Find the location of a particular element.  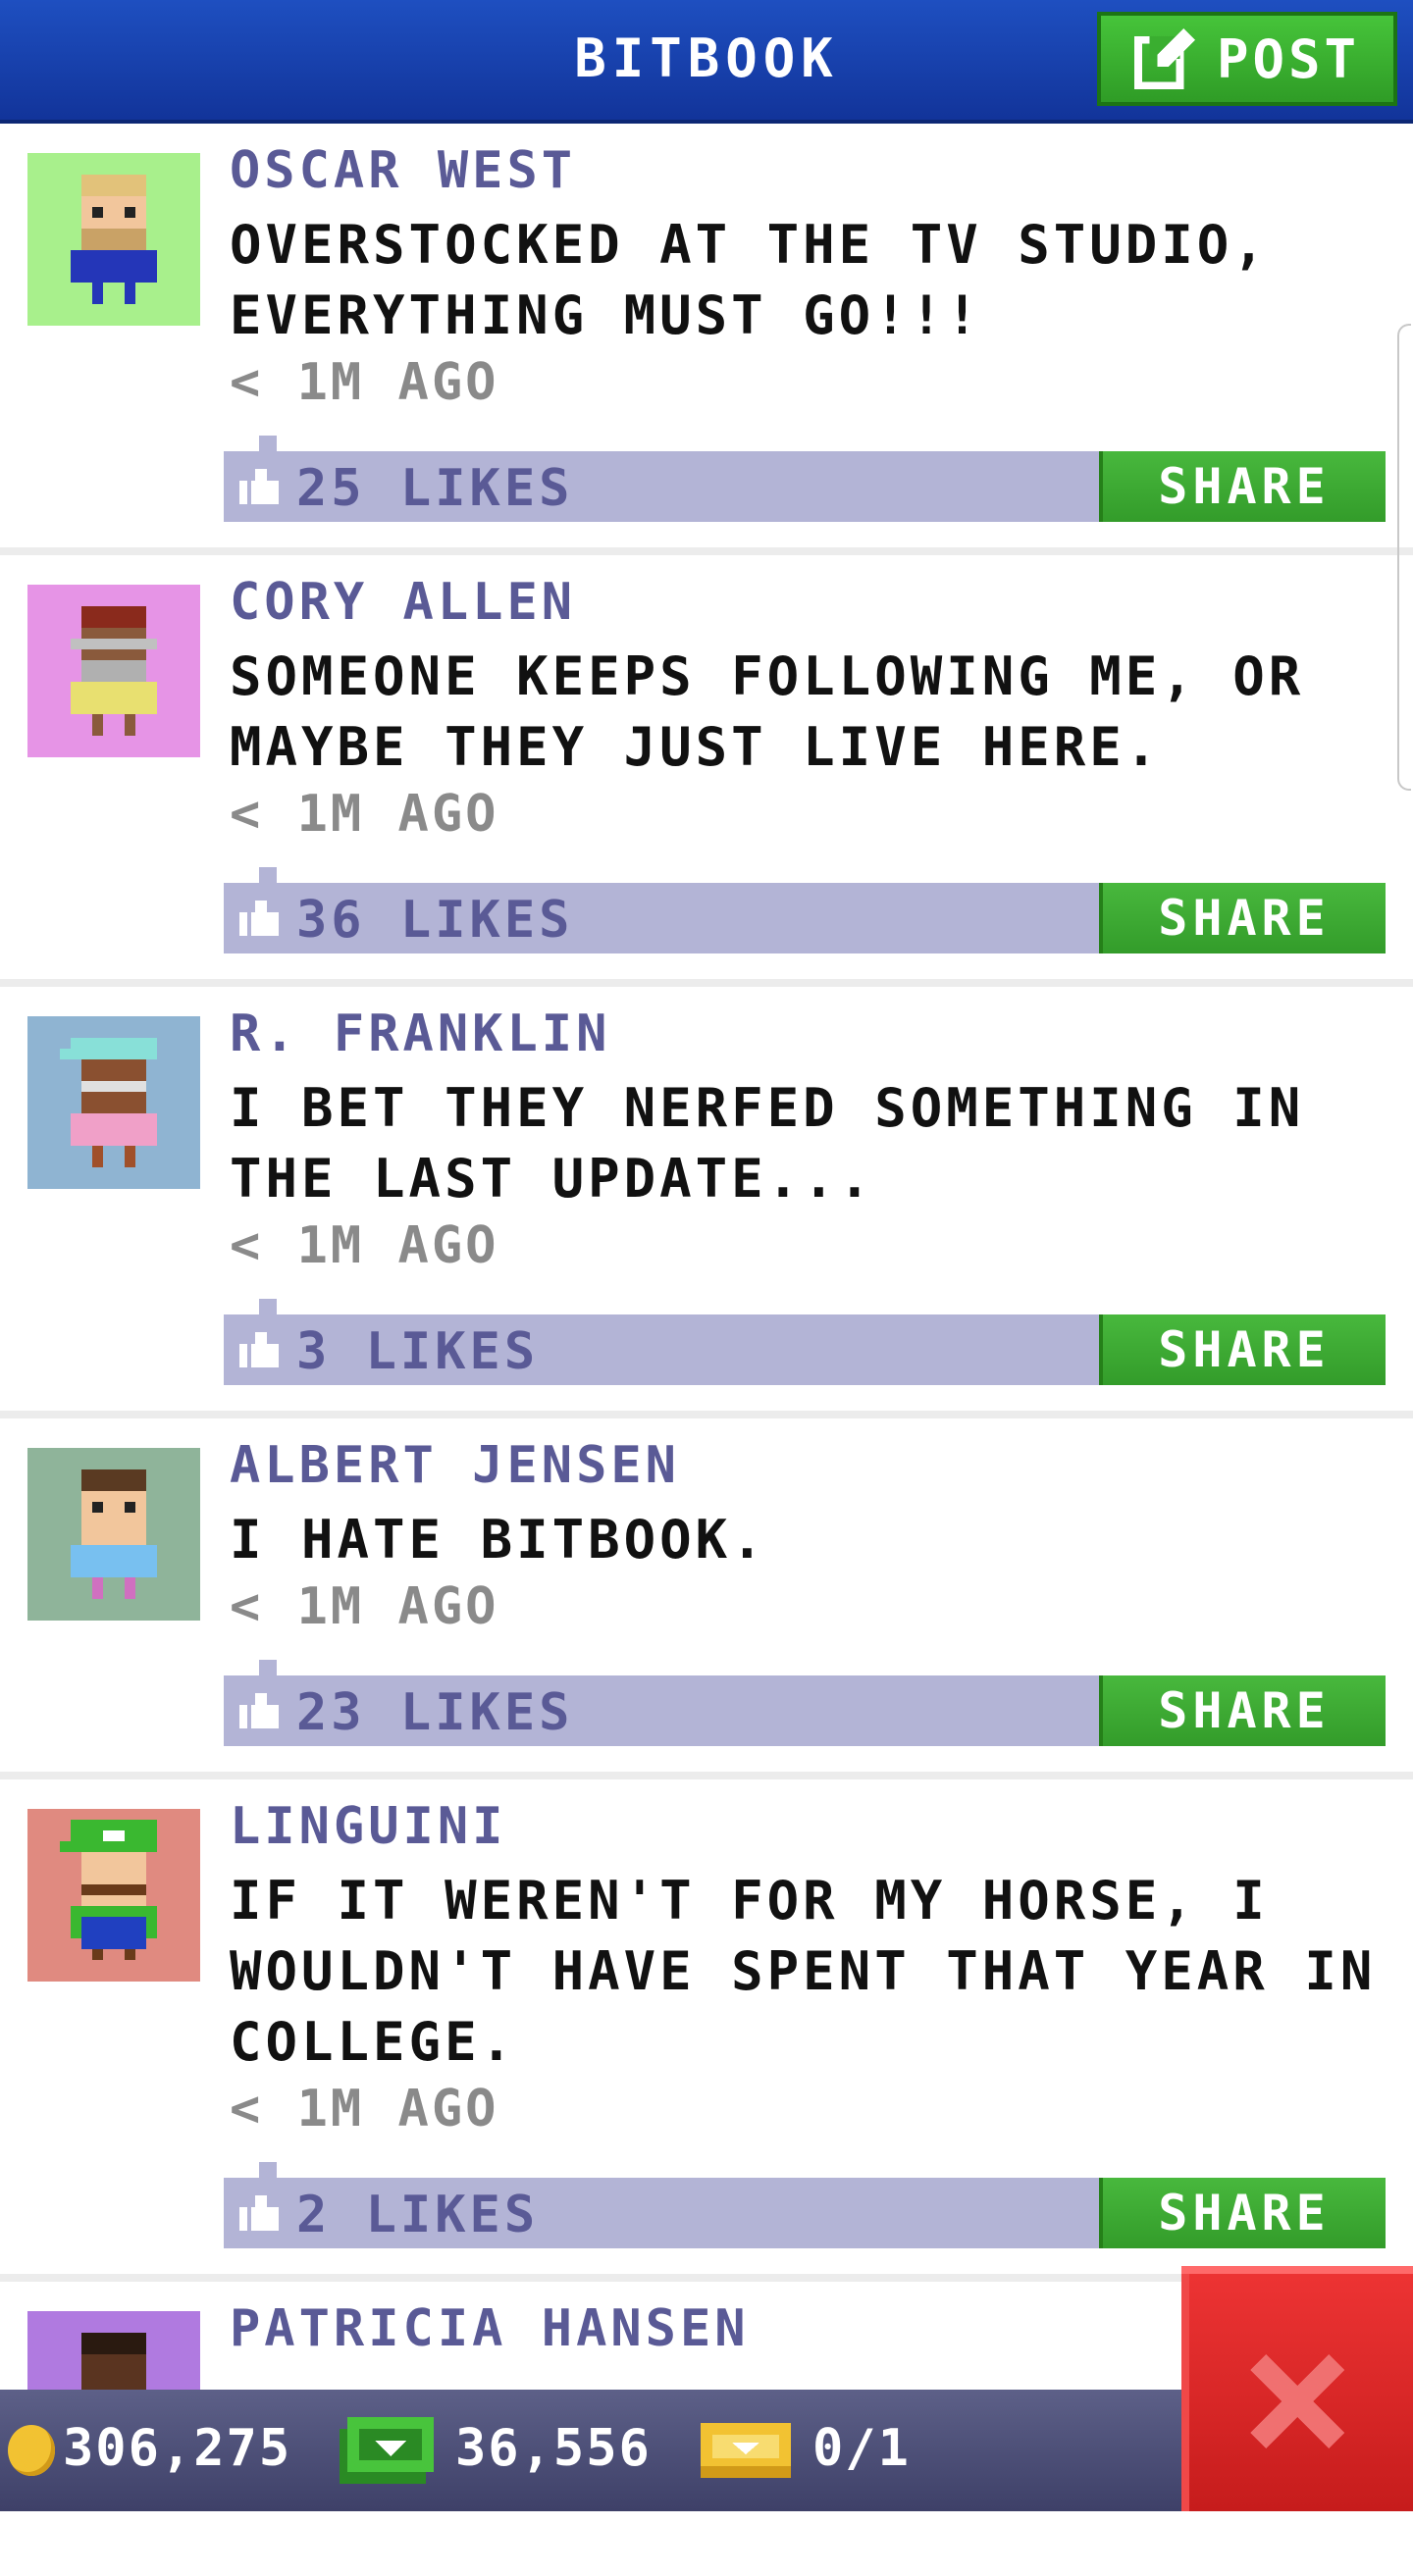

like-count: 3 LIKES is located at coordinates (418, 1351).